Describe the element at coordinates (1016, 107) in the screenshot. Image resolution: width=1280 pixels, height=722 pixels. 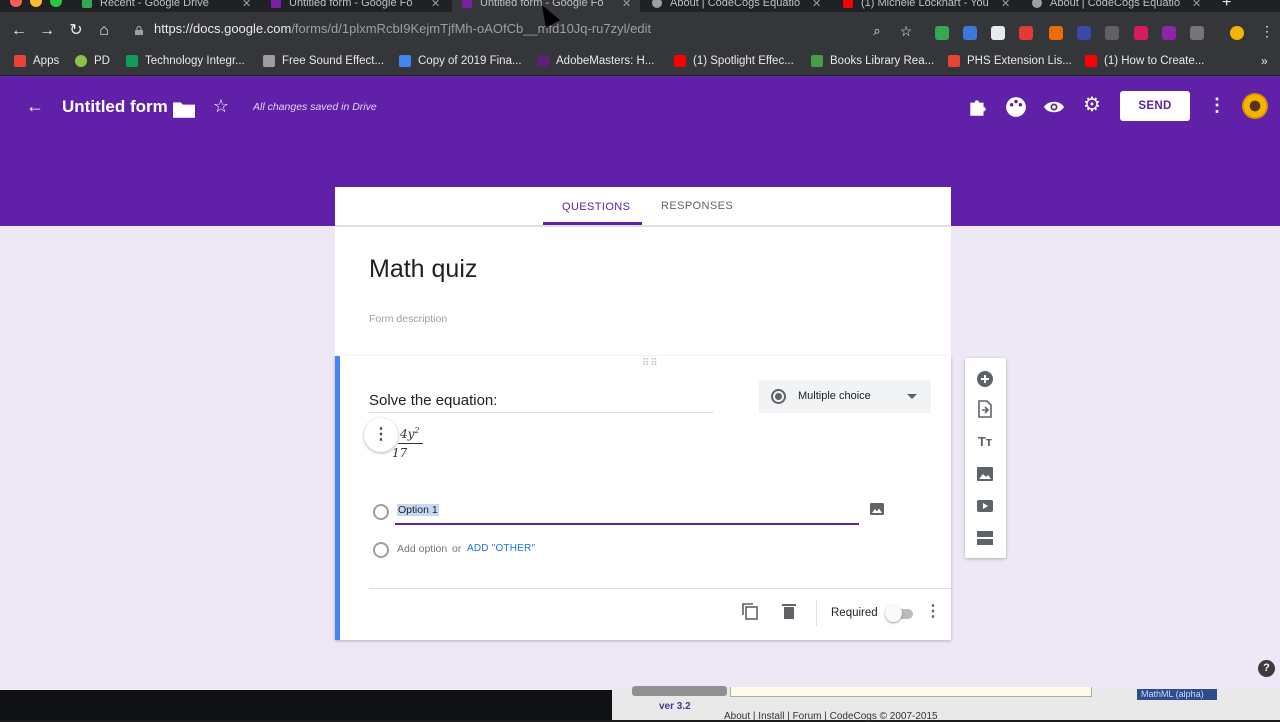
I see `palette-icon` at that location.